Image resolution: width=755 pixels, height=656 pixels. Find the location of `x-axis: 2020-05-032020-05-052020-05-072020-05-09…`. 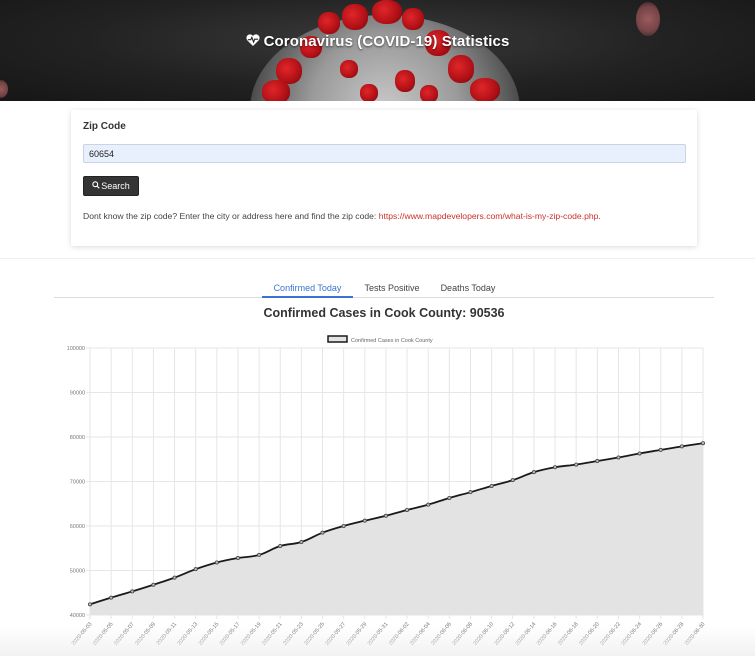

x-axis: 2020-05-032020-05-052020-05-072020-05-09… is located at coordinates (389, 633).